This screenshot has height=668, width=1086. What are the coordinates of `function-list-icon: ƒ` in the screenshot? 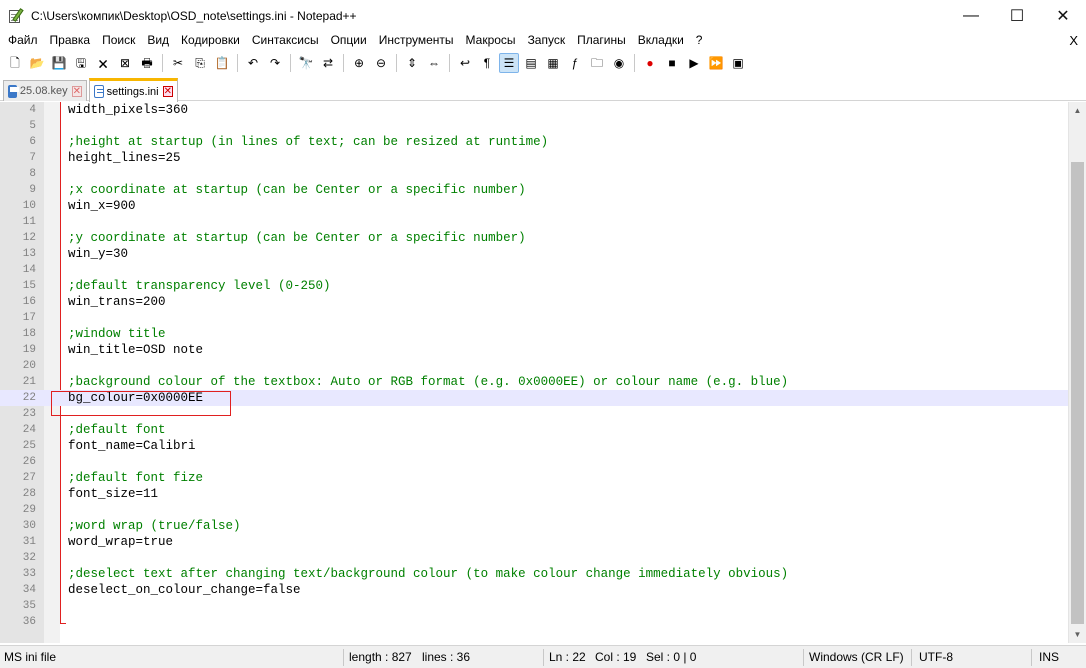 It's located at (575, 63).